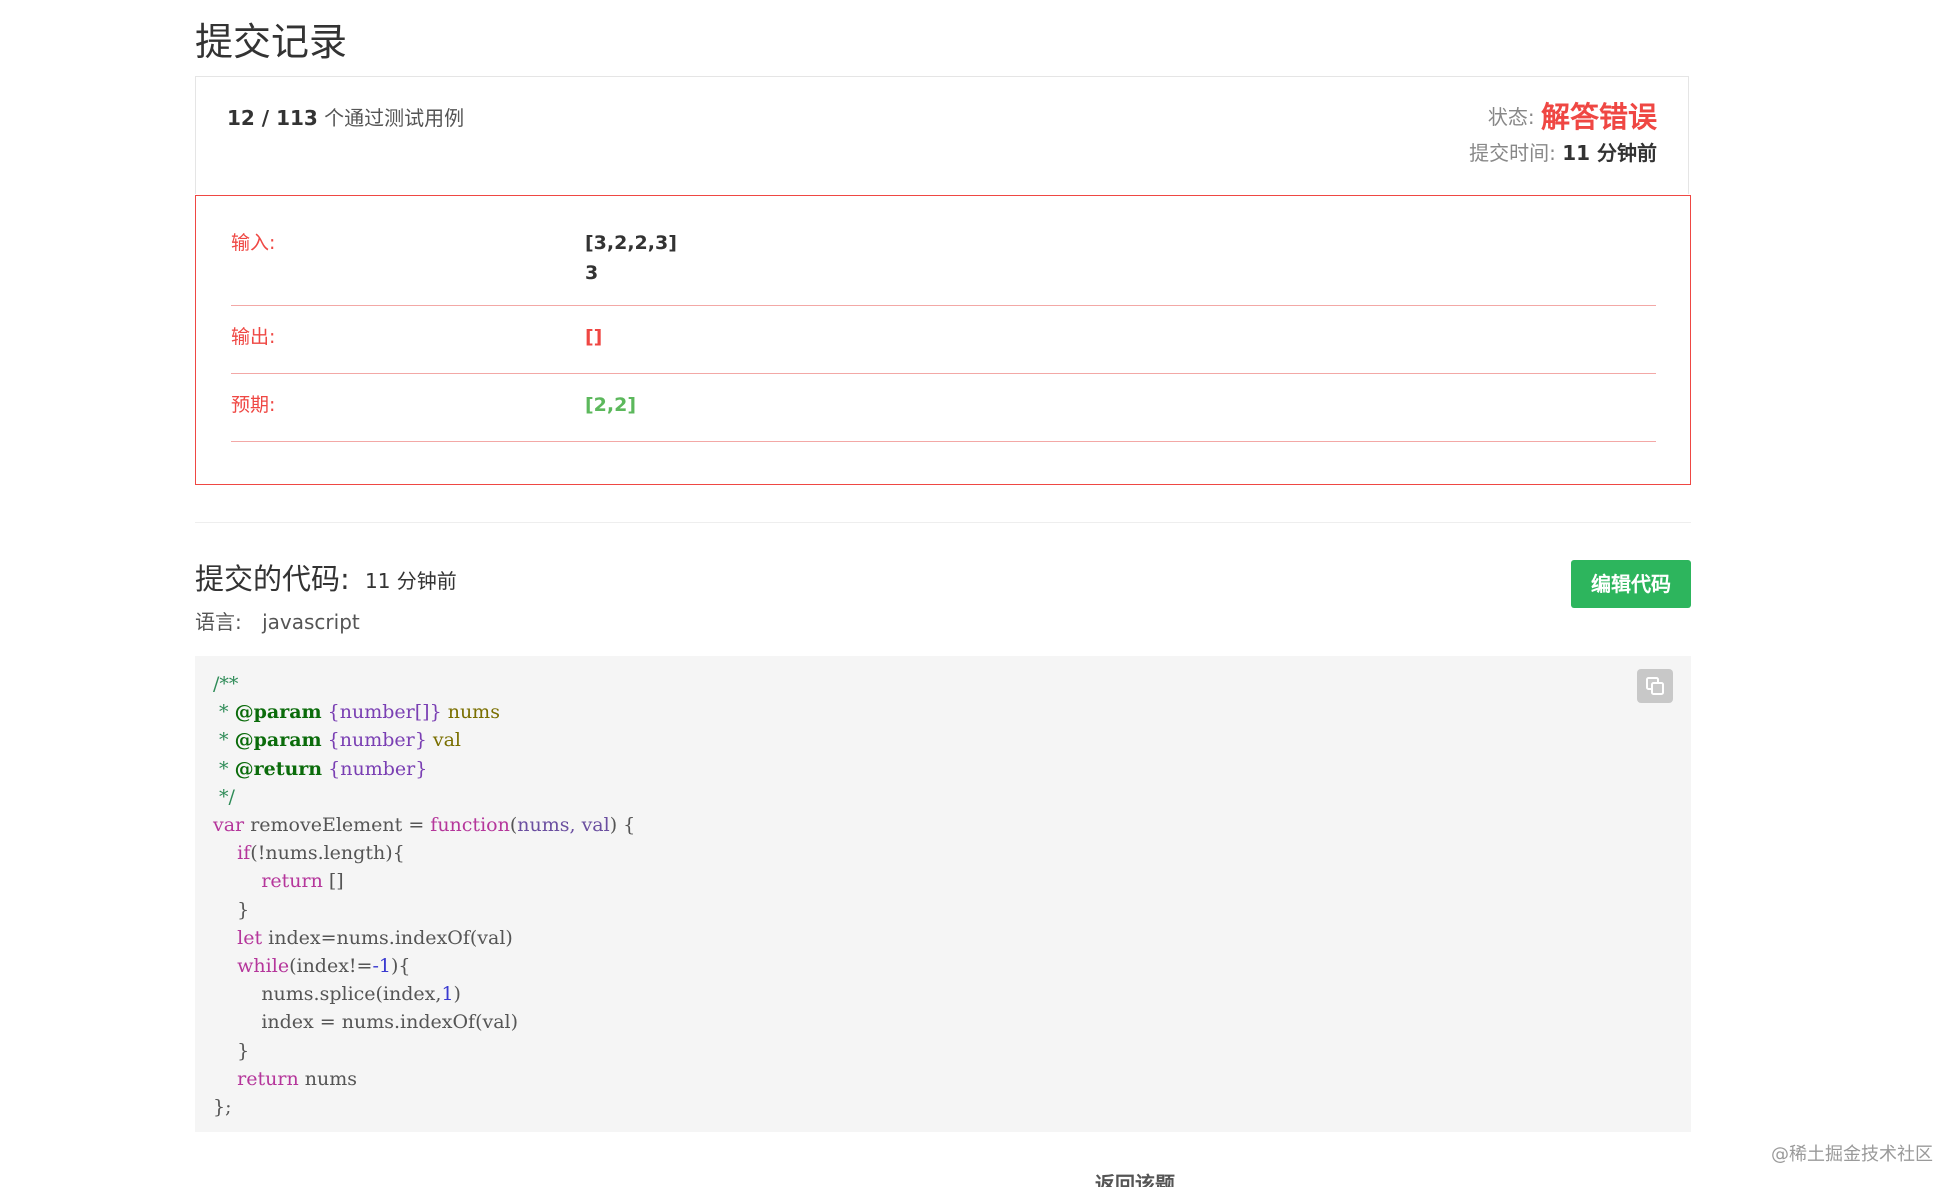  Describe the element at coordinates (271, 42) in the screenshot. I see `page-title: 提交记录` at that location.